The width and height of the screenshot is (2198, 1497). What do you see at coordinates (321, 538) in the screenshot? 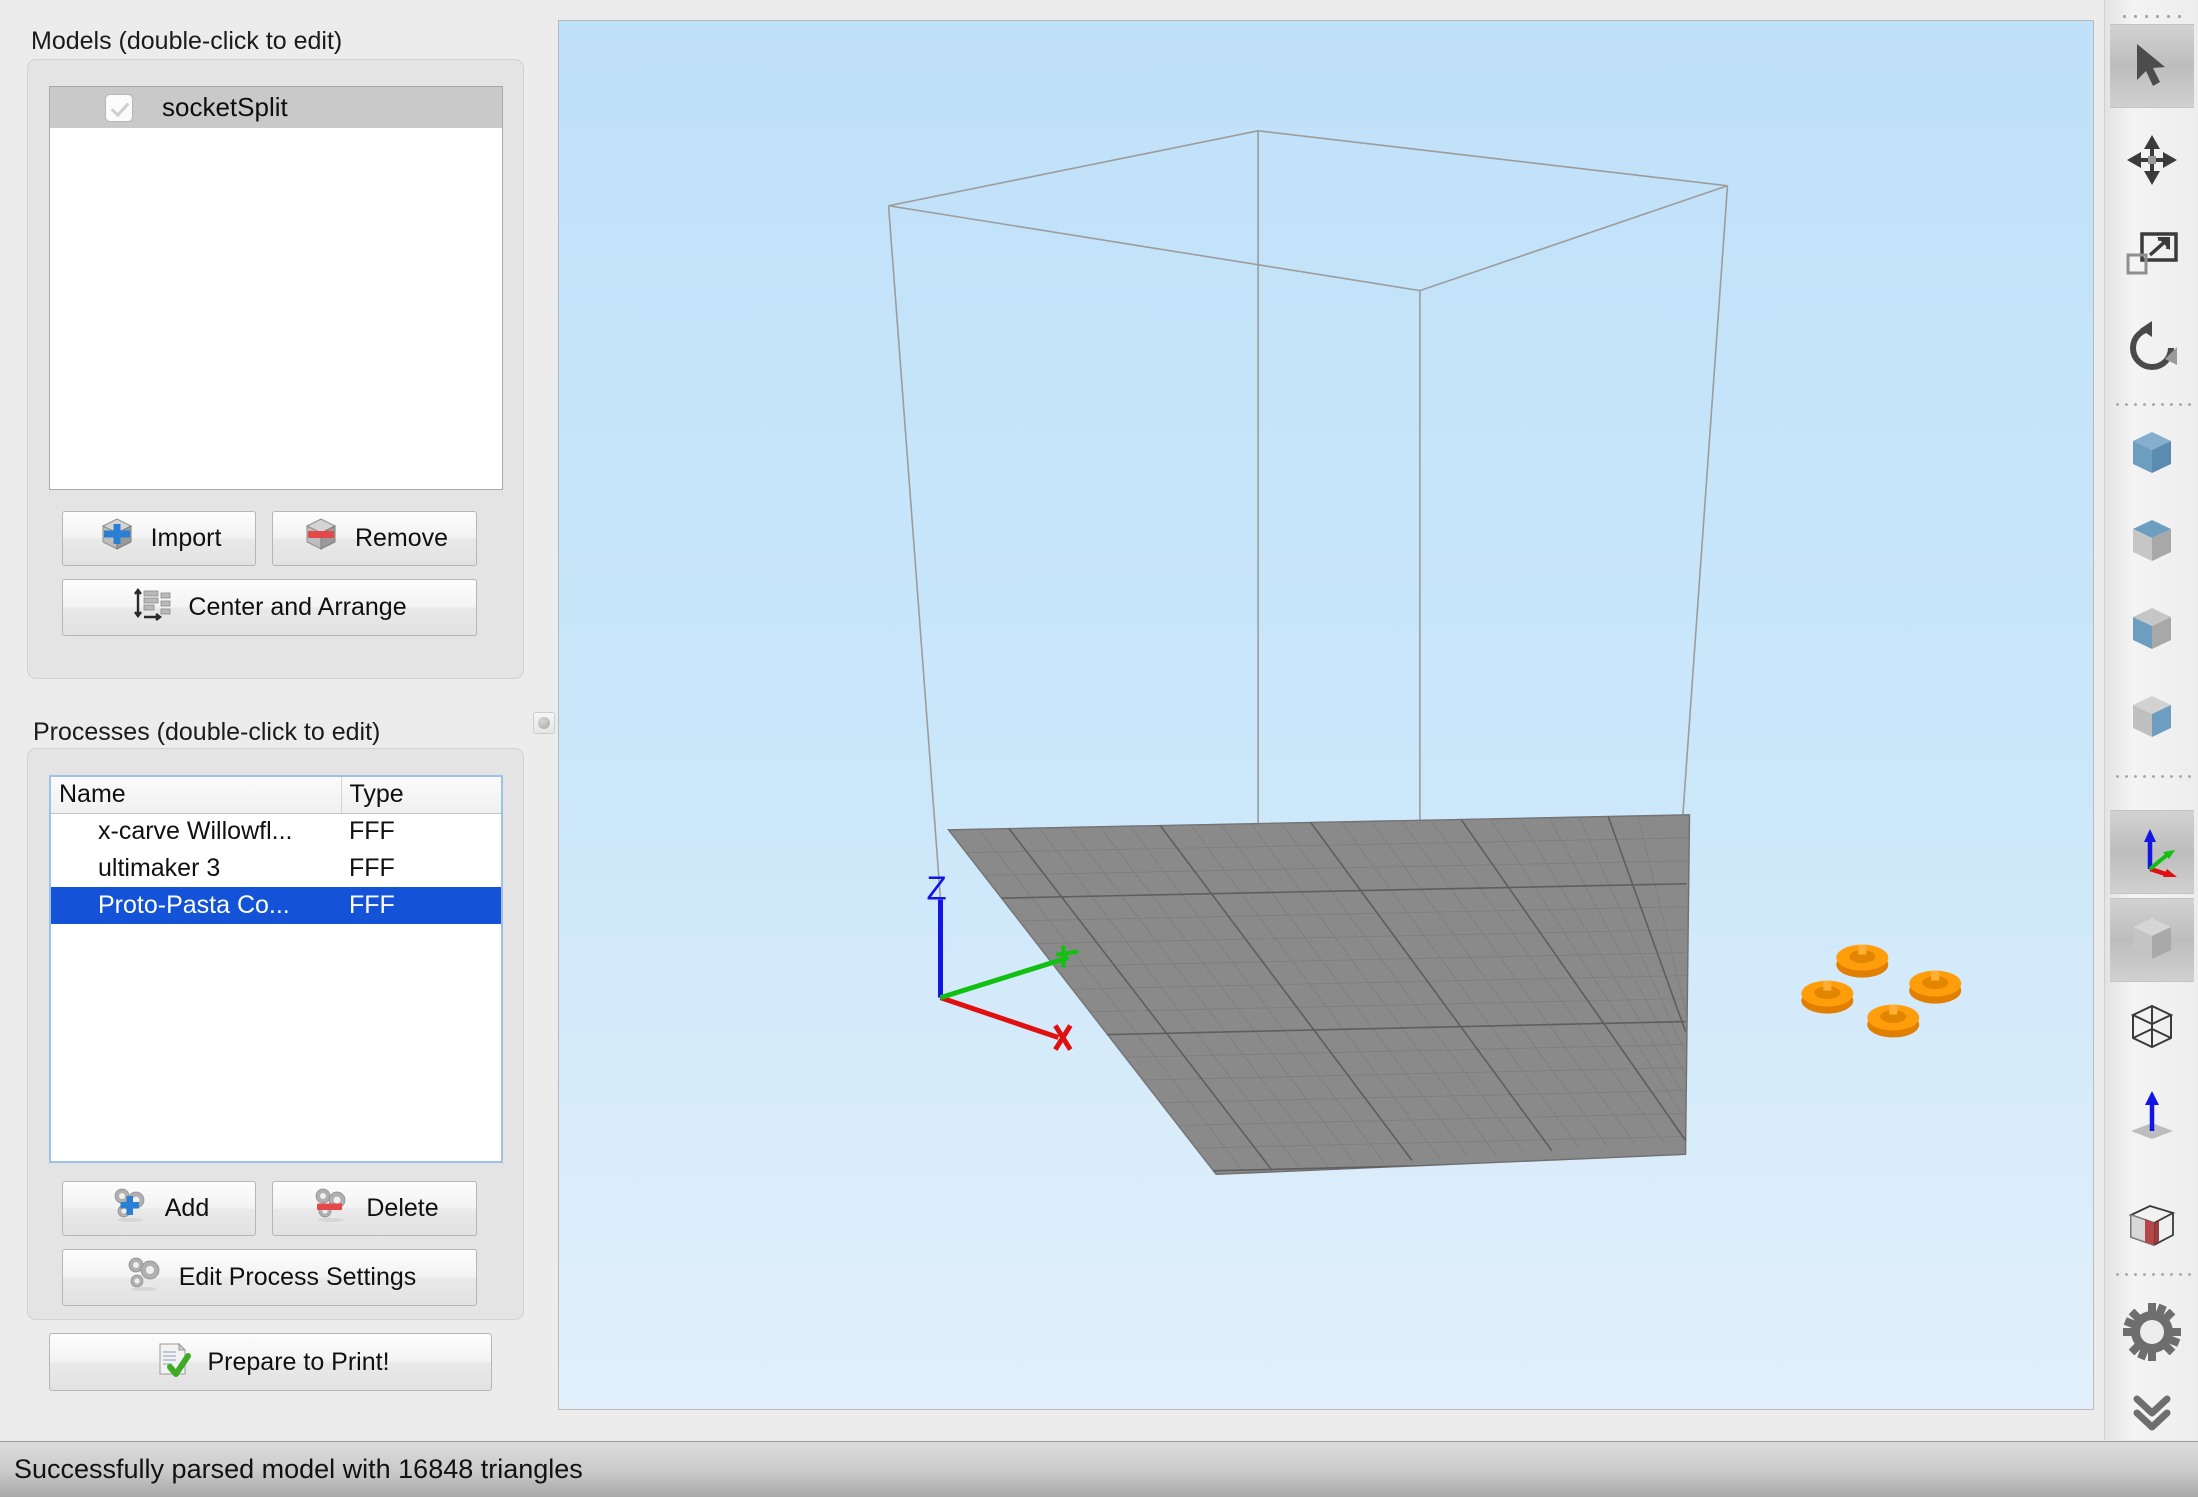
I see `remove-cube-minus-icon` at bounding box center [321, 538].